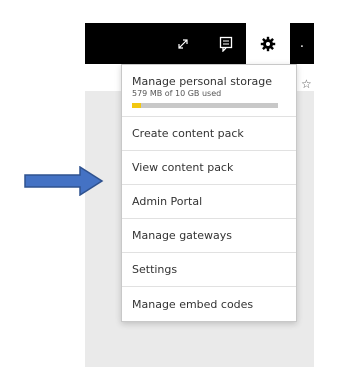 This screenshot has height=382, width=337. What do you see at coordinates (209, 168) in the screenshot?
I see `menu-item-view-content-pack: View content pack` at bounding box center [209, 168].